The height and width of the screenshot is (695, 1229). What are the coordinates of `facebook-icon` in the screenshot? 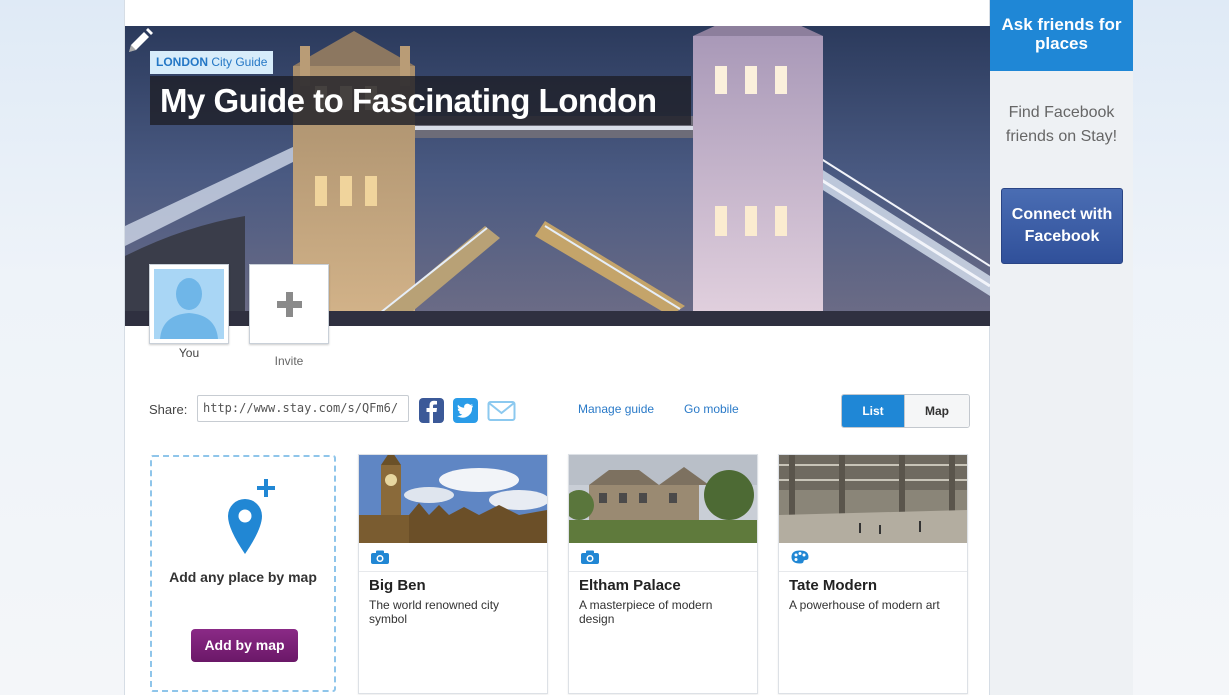 It's located at (431, 410).